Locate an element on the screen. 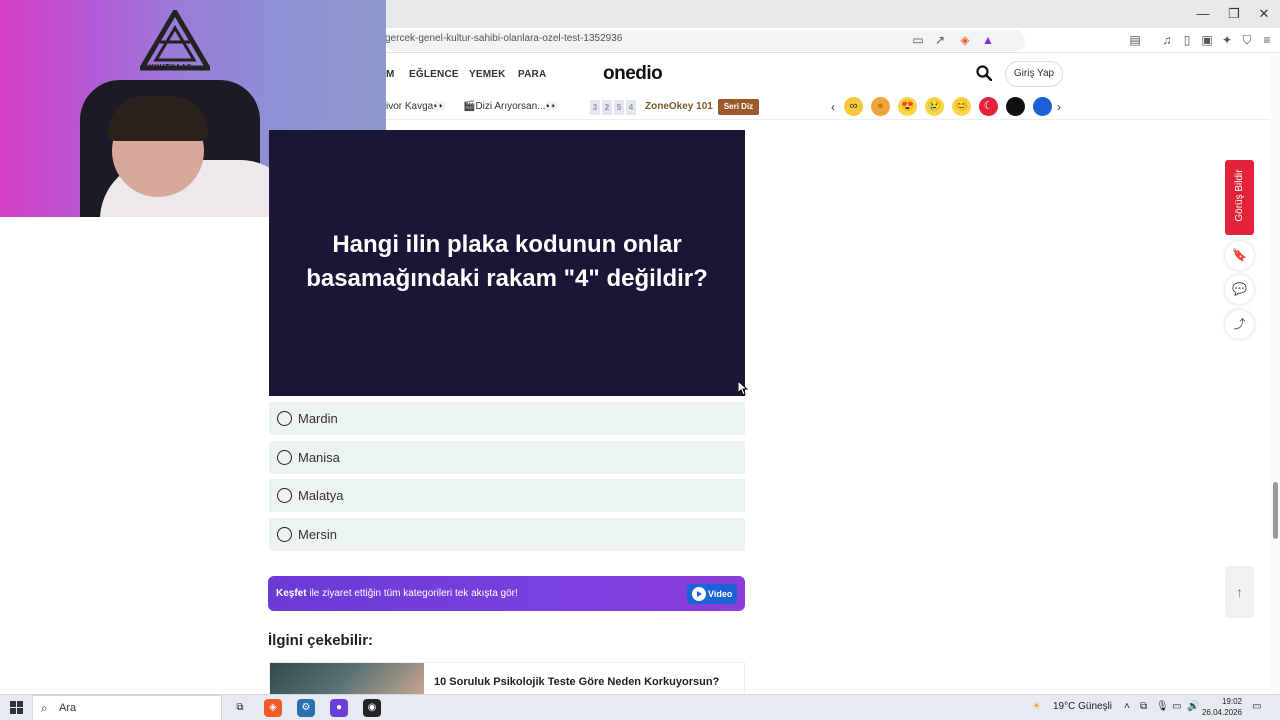 The height and width of the screenshot is (720, 1280). streamer-logo-icon is located at coordinates (175, 40).